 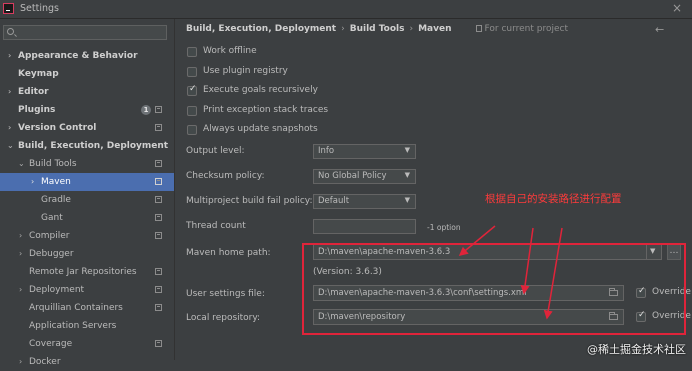 I want to click on sidebar-item-docker: › Docker, so click(x=87, y=362).